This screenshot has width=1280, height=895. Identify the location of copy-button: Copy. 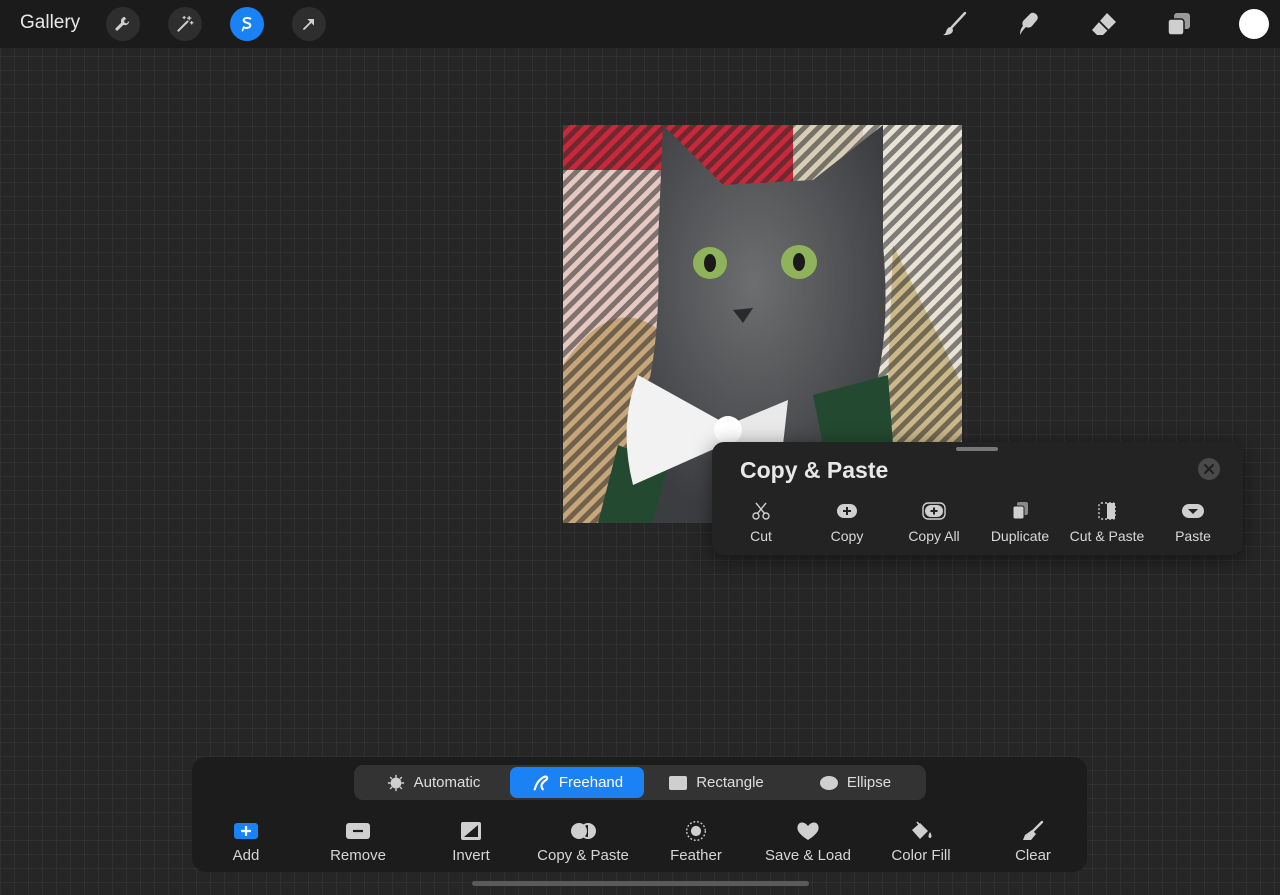
(847, 522).